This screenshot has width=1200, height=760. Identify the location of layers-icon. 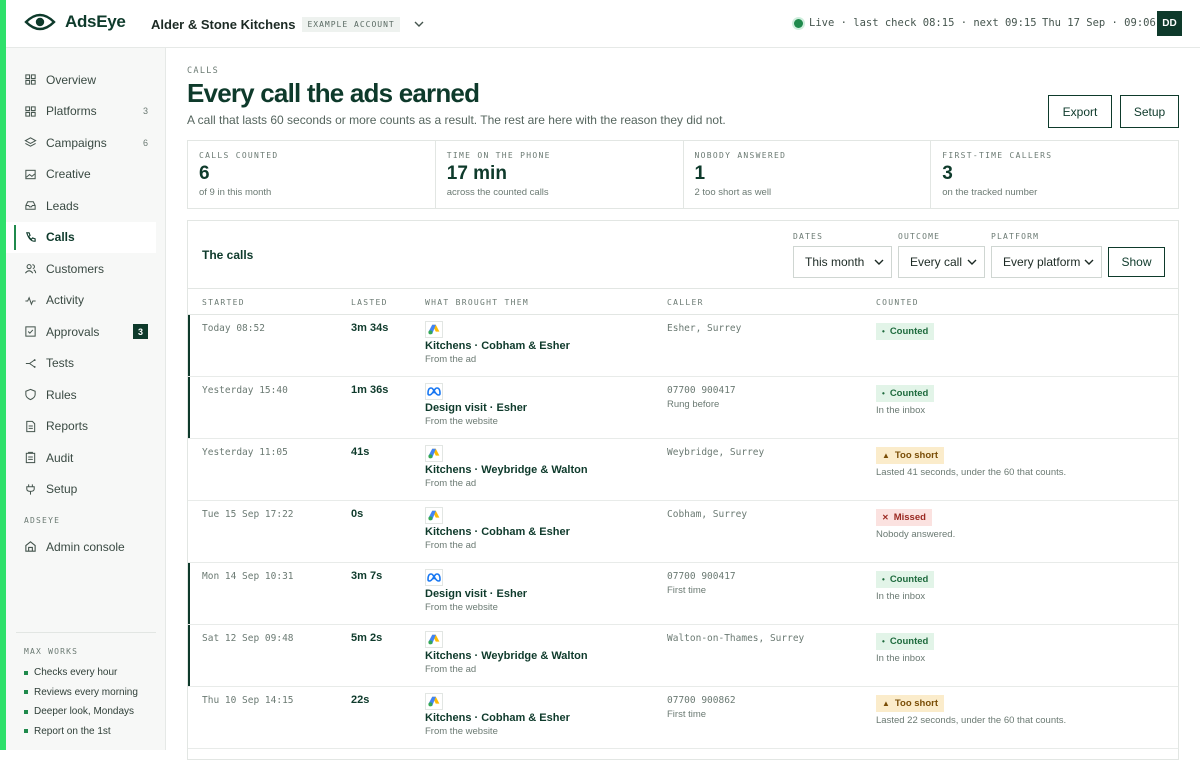
(30, 142).